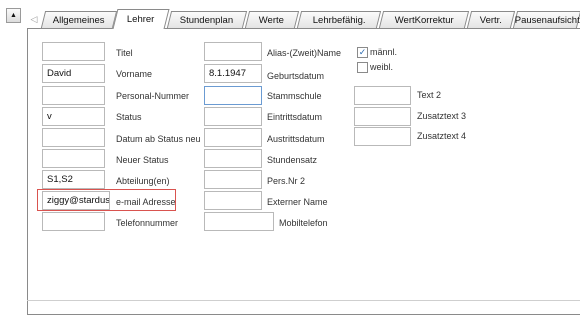 This screenshot has height=321, width=580. I want to click on female-label: weibl., so click(382, 67).